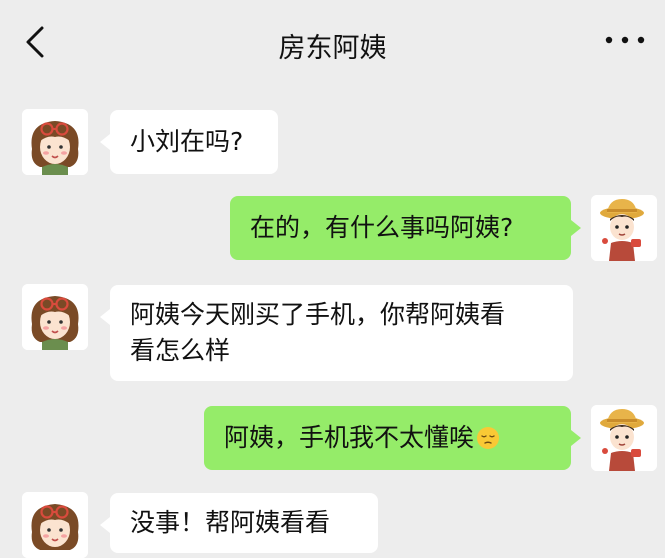 The image size is (665, 558). I want to click on chat-title: 房东阿姨, so click(332, 48).